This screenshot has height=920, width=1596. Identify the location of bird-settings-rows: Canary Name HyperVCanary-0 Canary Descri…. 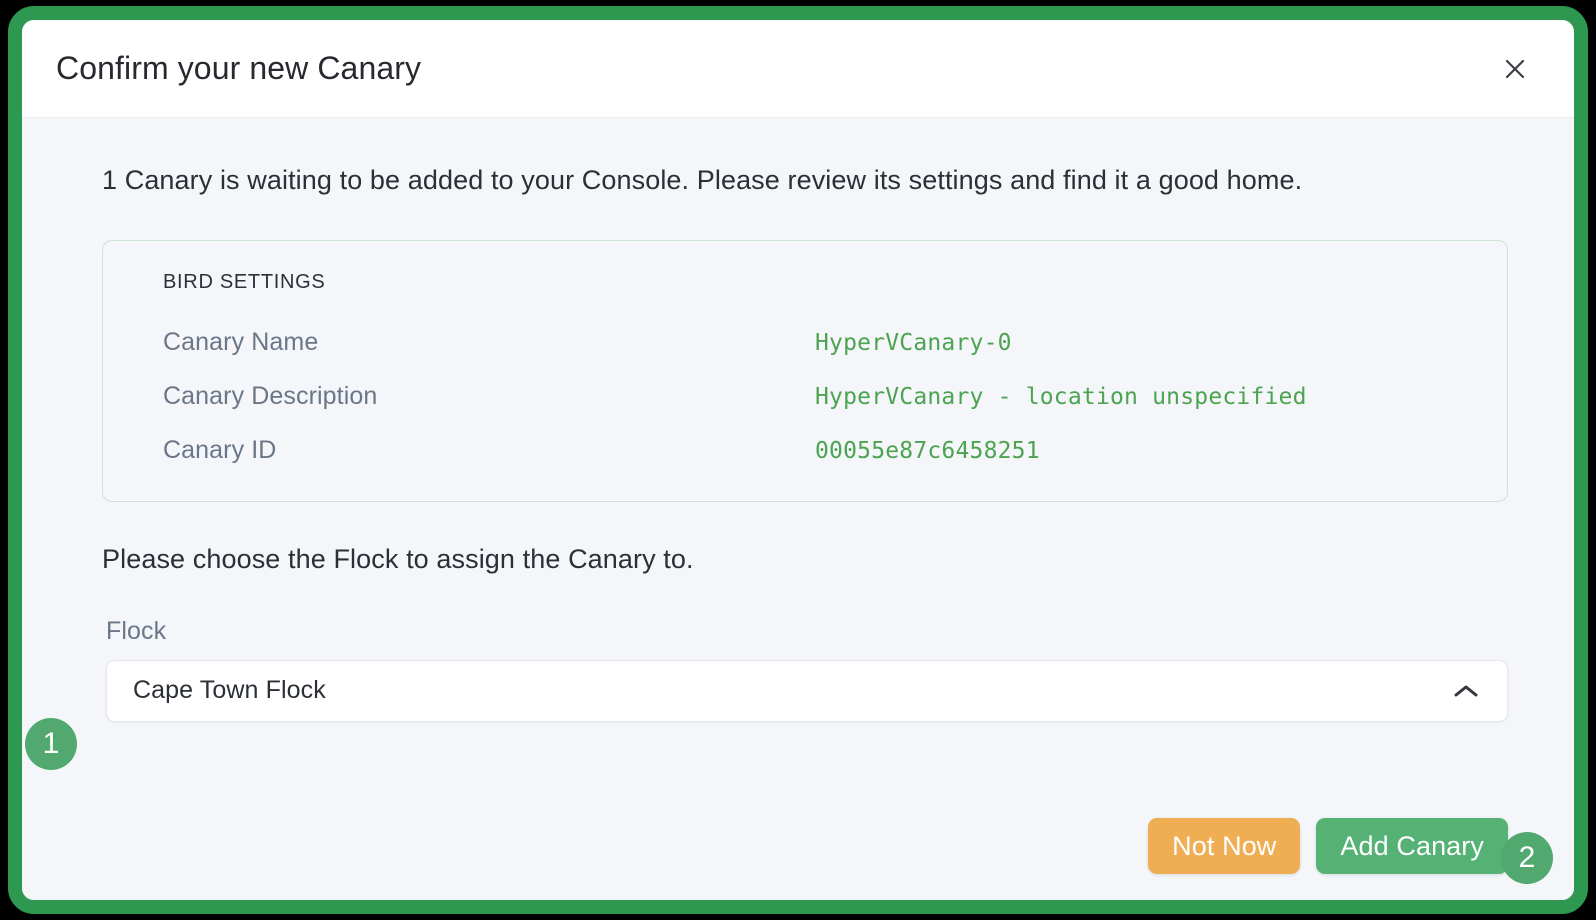
(817, 396).